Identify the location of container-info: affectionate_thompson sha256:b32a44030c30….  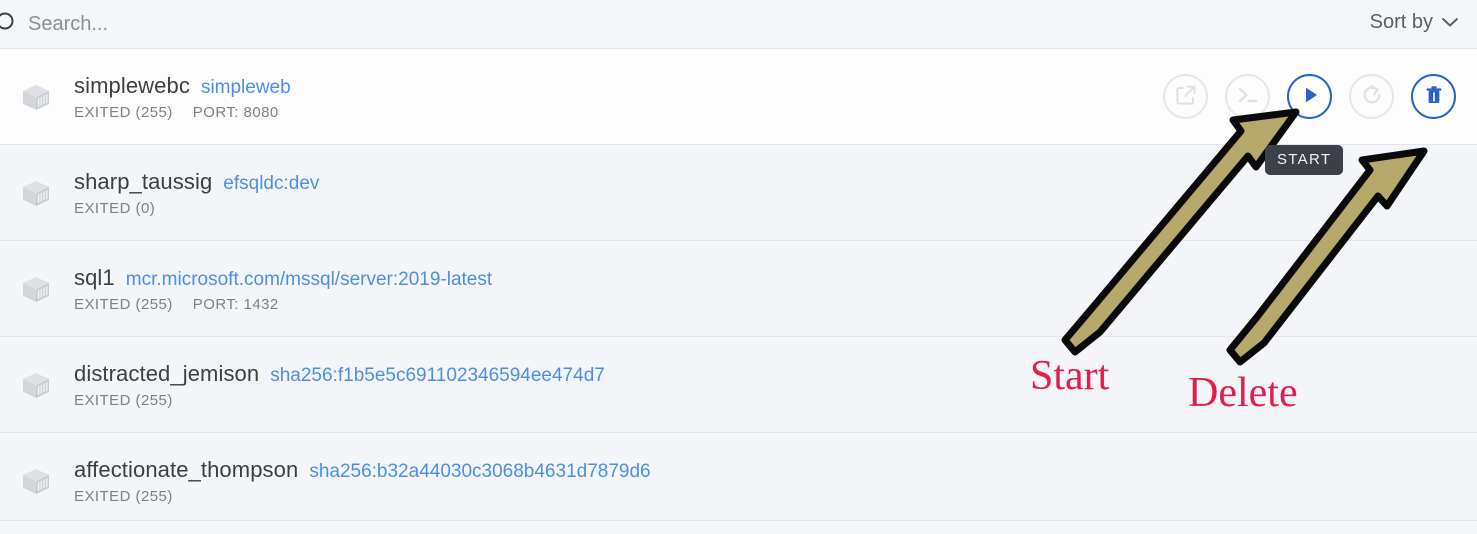
(765, 481).